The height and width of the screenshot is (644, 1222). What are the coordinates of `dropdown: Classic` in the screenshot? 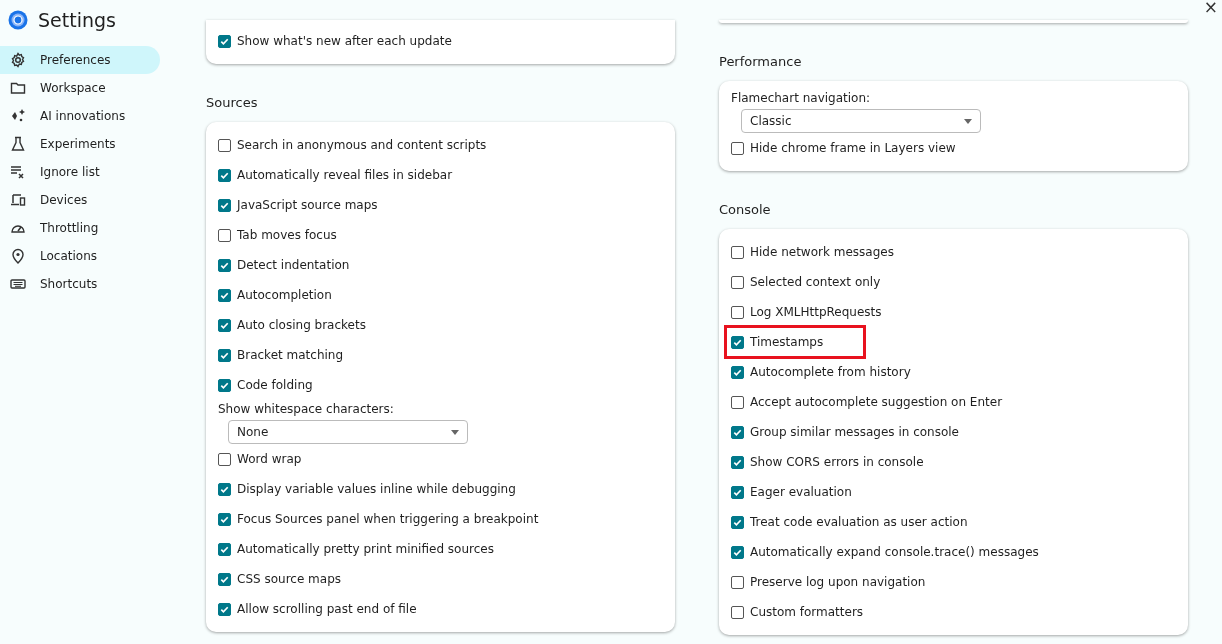 It's located at (861, 121).